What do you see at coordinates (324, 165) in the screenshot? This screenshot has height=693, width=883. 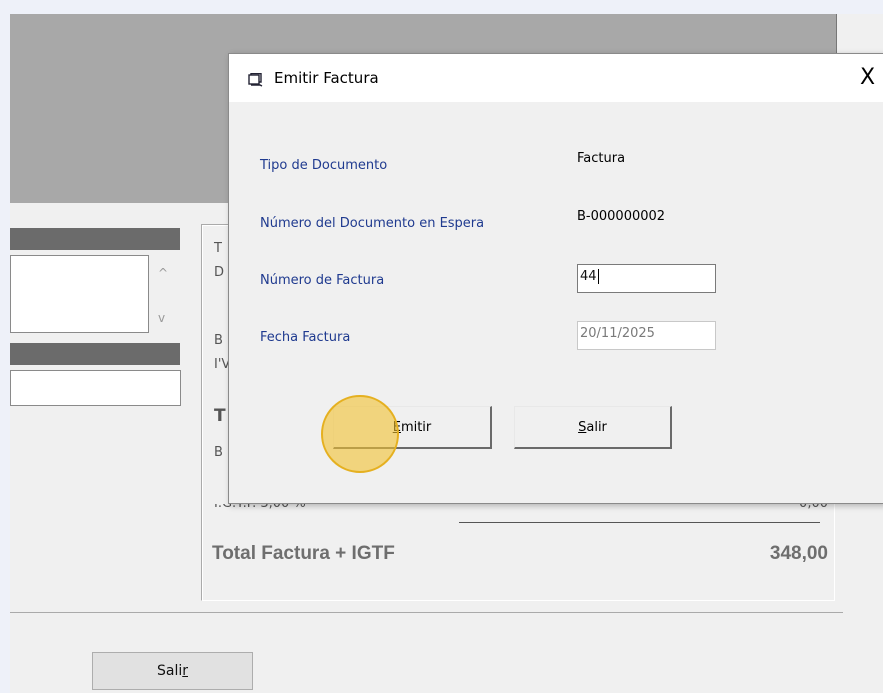 I see `tipo-documento-label: Tipo de Documento` at bounding box center [324, 165].